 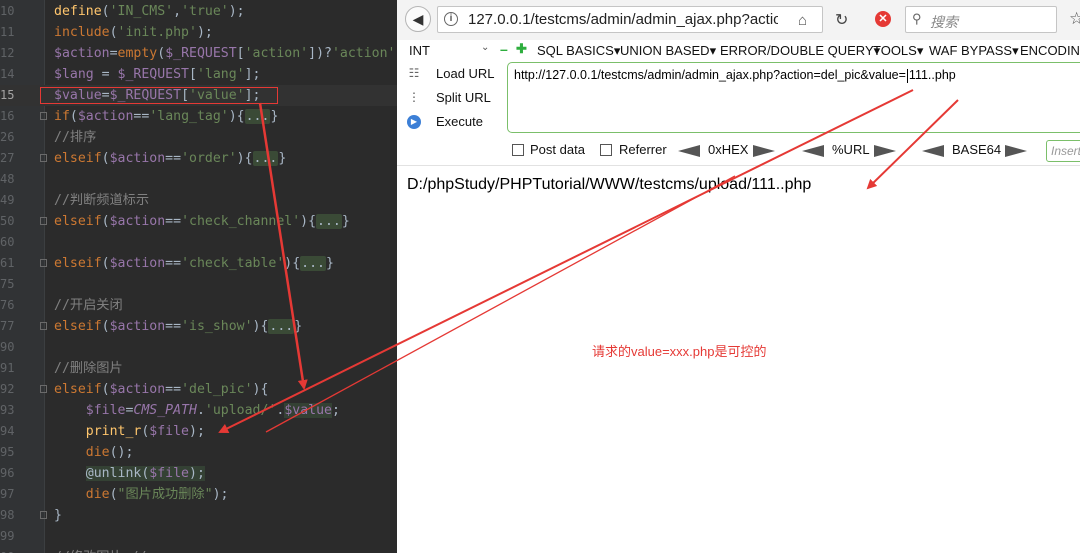 I want to click on code-text: $lang = $_REQUEST['lang'];, so click(x=157, y=74).